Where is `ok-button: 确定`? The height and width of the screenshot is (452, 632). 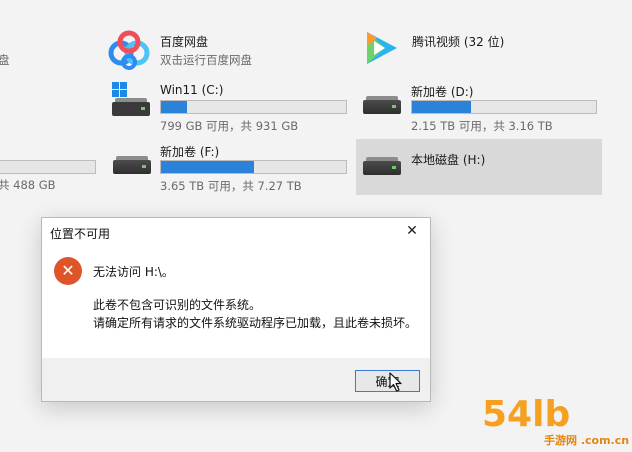
ok-button: 确定 is located at coordinates (387, 381).